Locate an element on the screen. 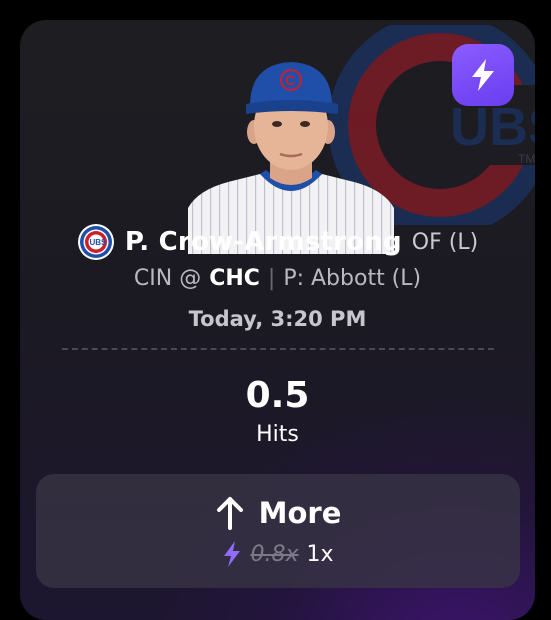 This screenshot has height=620, width=551. player-name: P. Crow-Armstrong is located at coordinates (263, 242).